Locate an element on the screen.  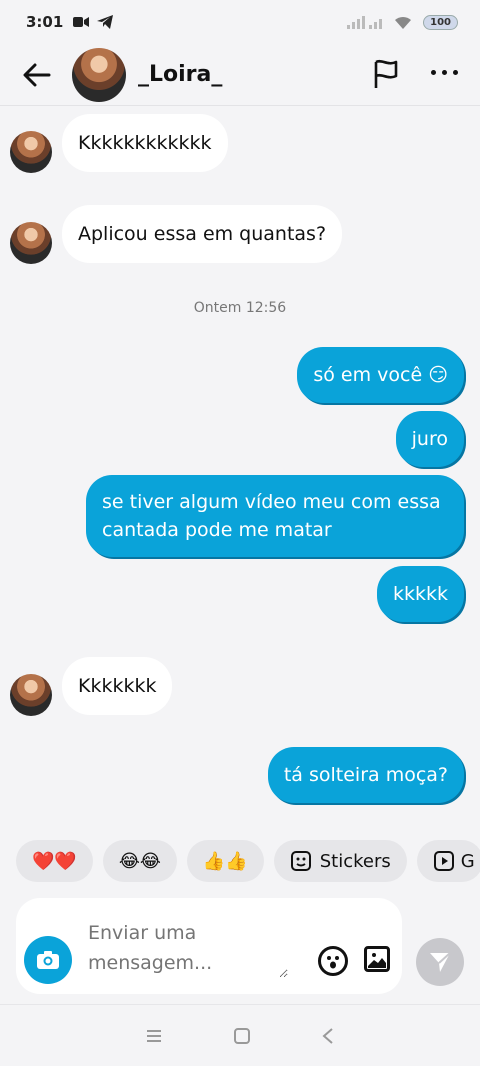
camera-icon is located at coordinates (48, 960).